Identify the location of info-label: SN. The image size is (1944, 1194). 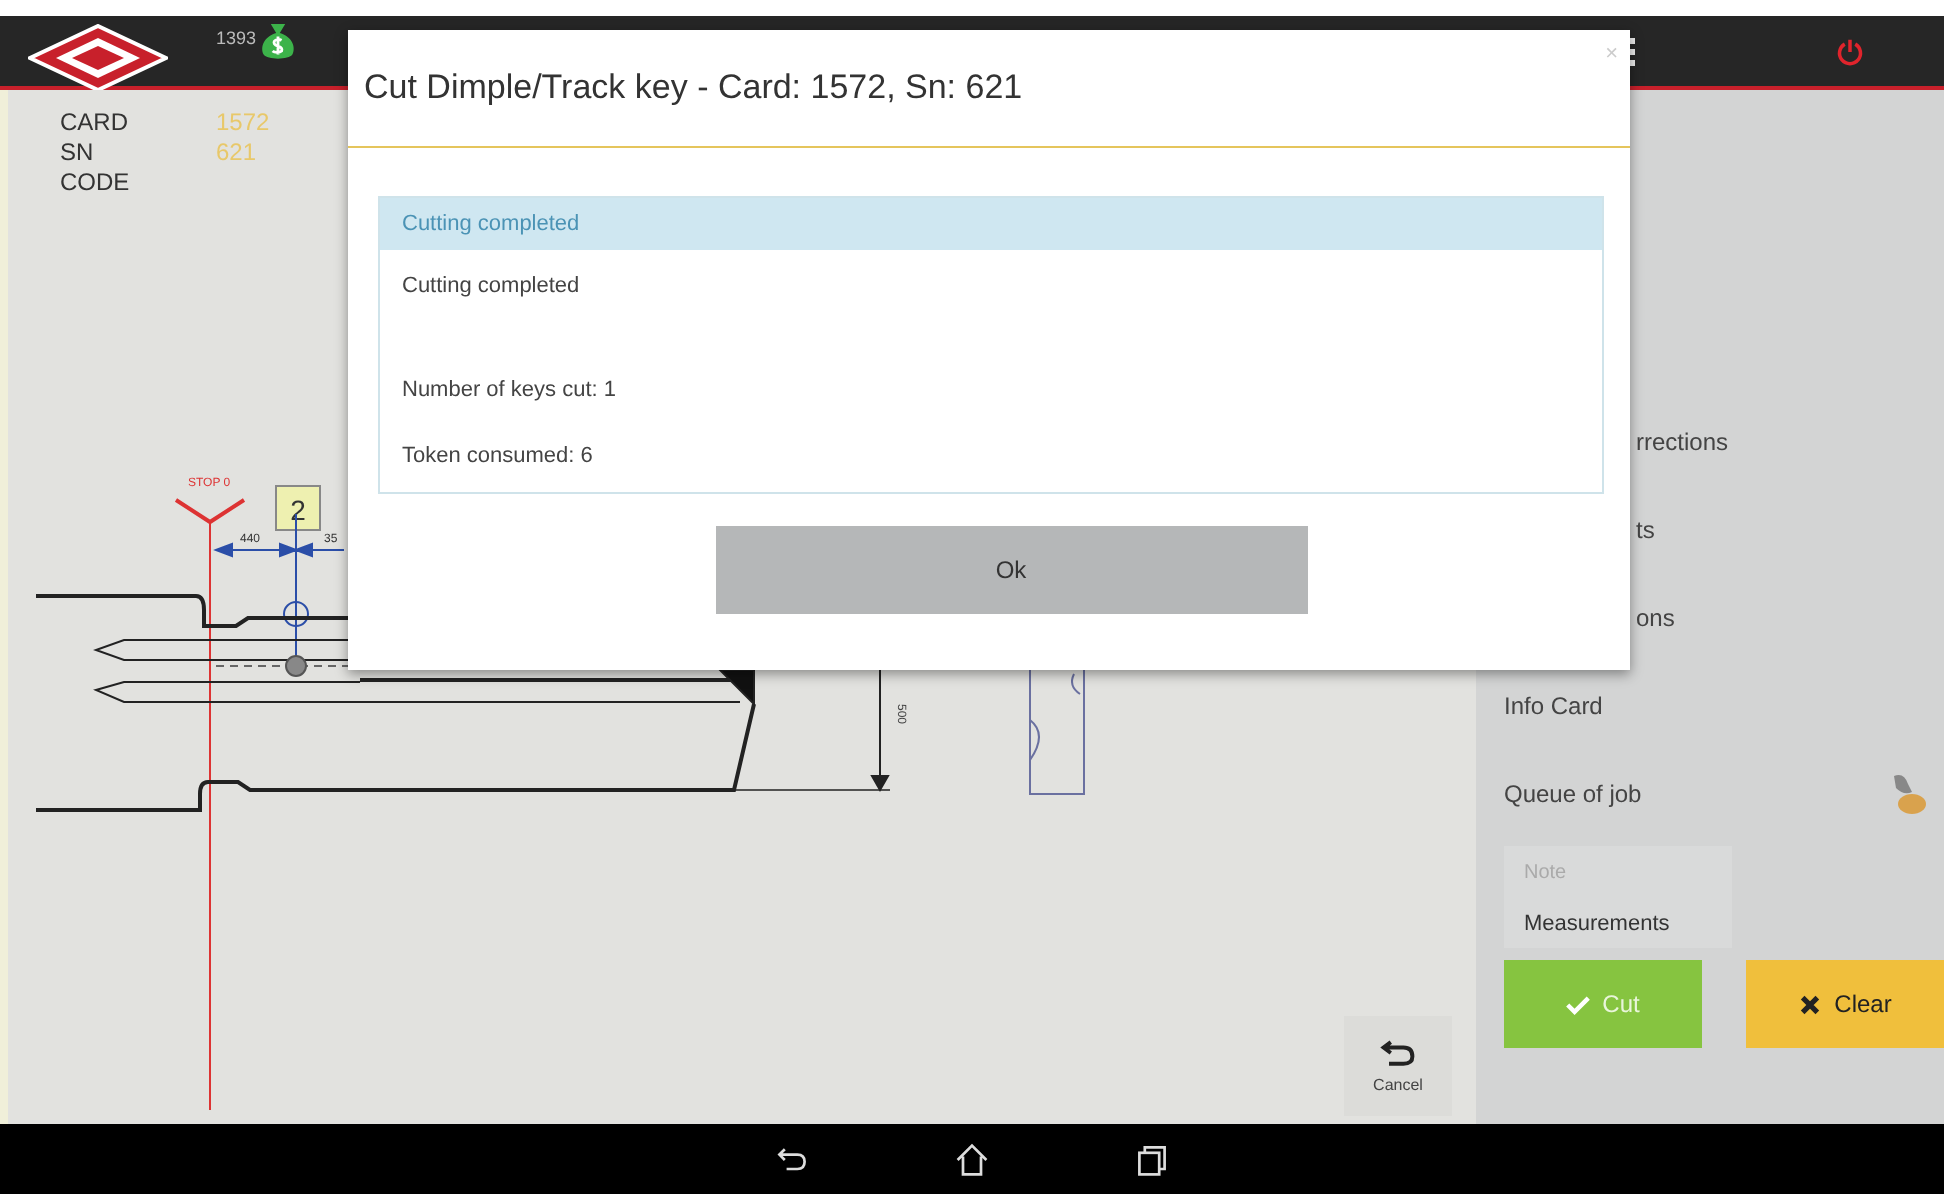
(78, 153).